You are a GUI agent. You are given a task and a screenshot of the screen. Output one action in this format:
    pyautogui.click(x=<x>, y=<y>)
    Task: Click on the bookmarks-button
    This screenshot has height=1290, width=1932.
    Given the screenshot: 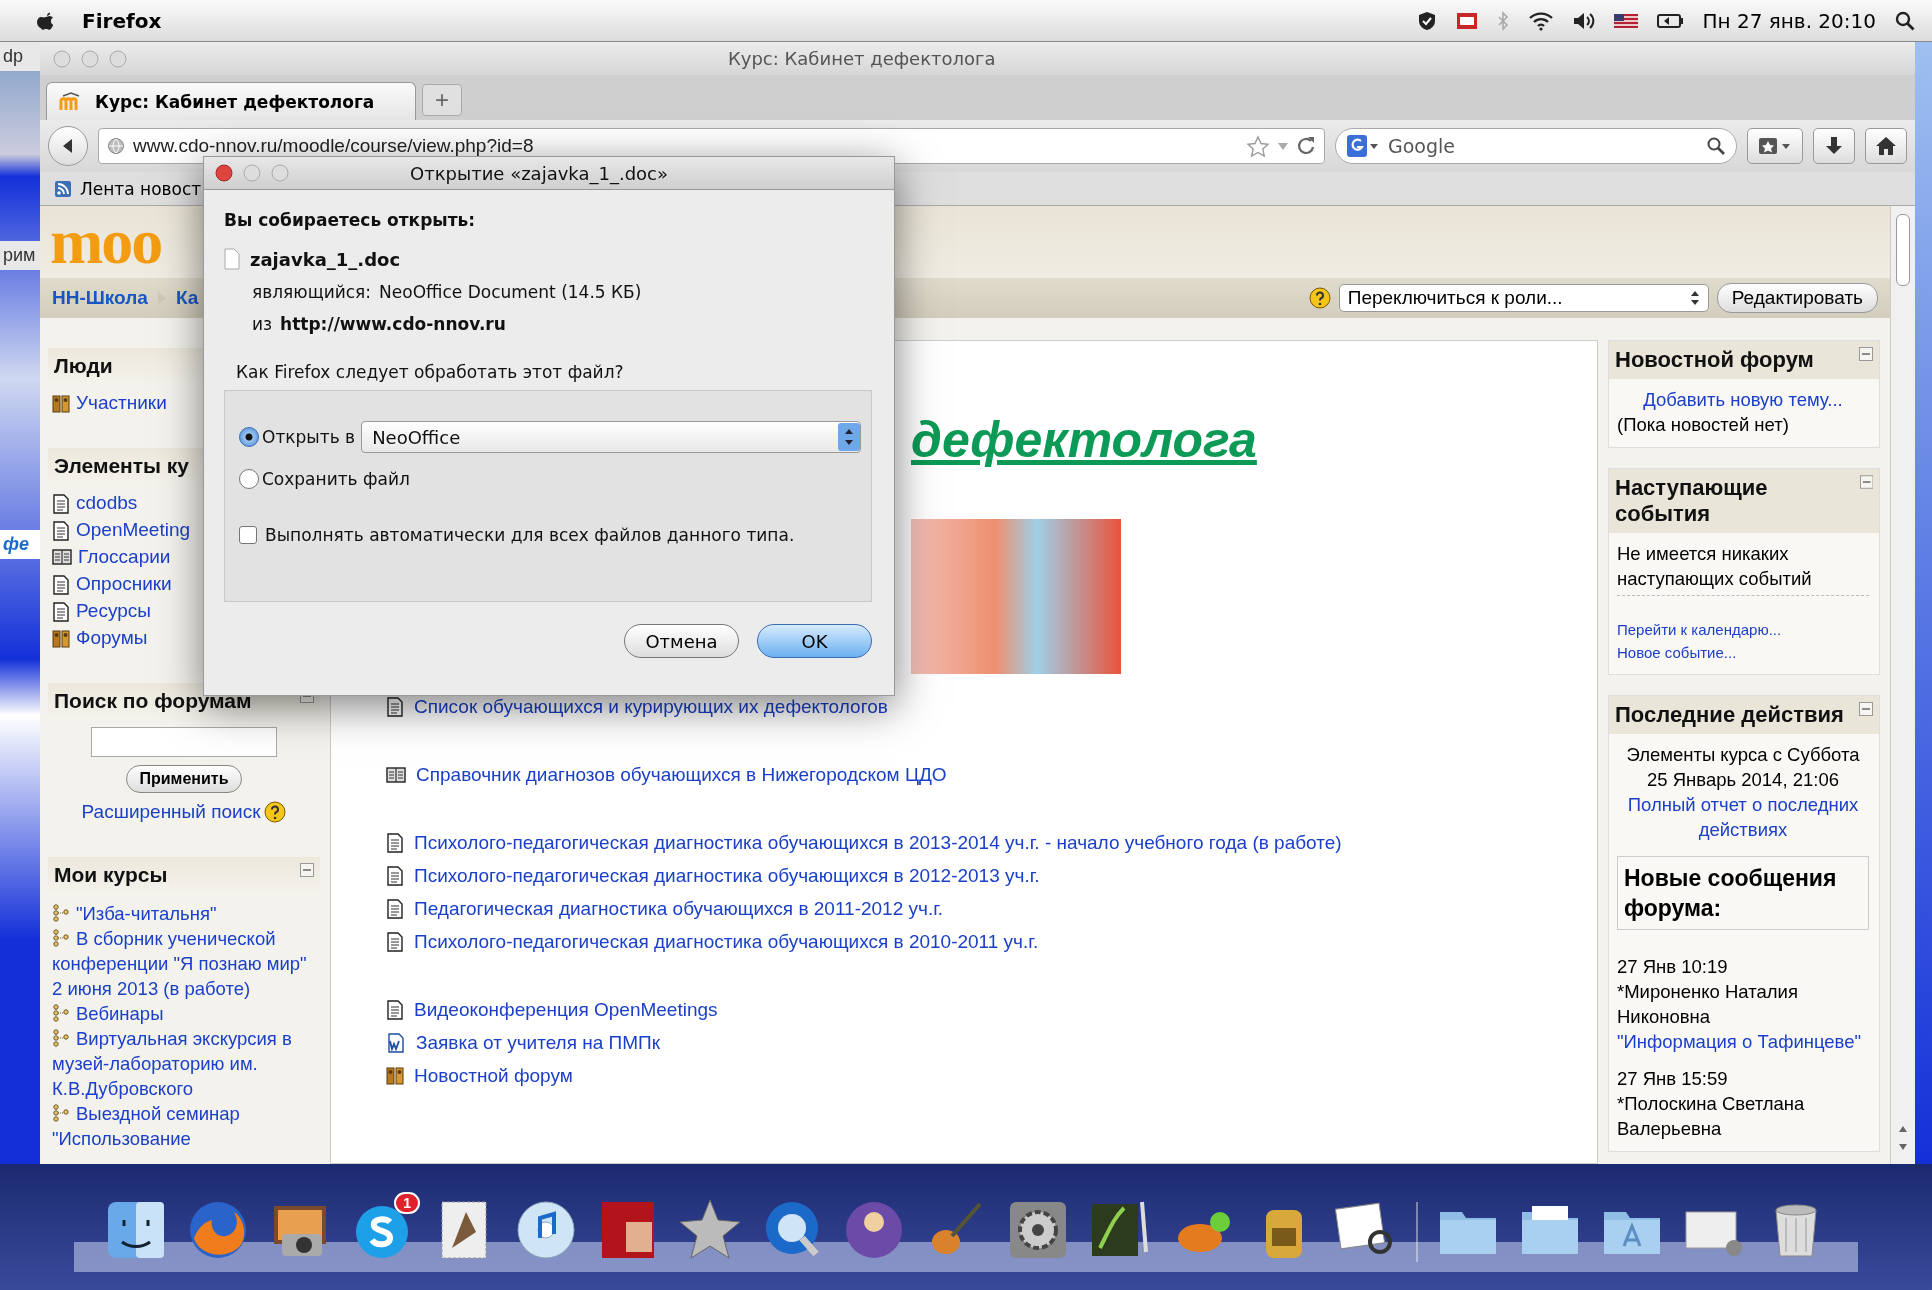 What is the action you would take?
    pyautogui.click(x=1775, y=146)
    